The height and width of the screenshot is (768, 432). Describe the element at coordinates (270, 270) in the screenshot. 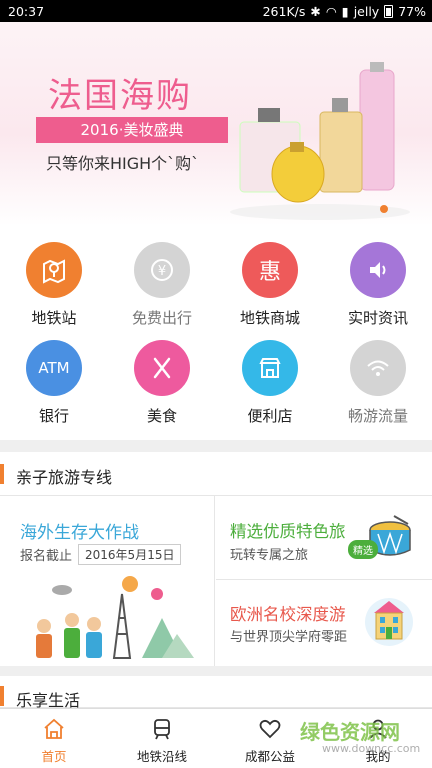

I see `discount-icon: 惠` at that location.